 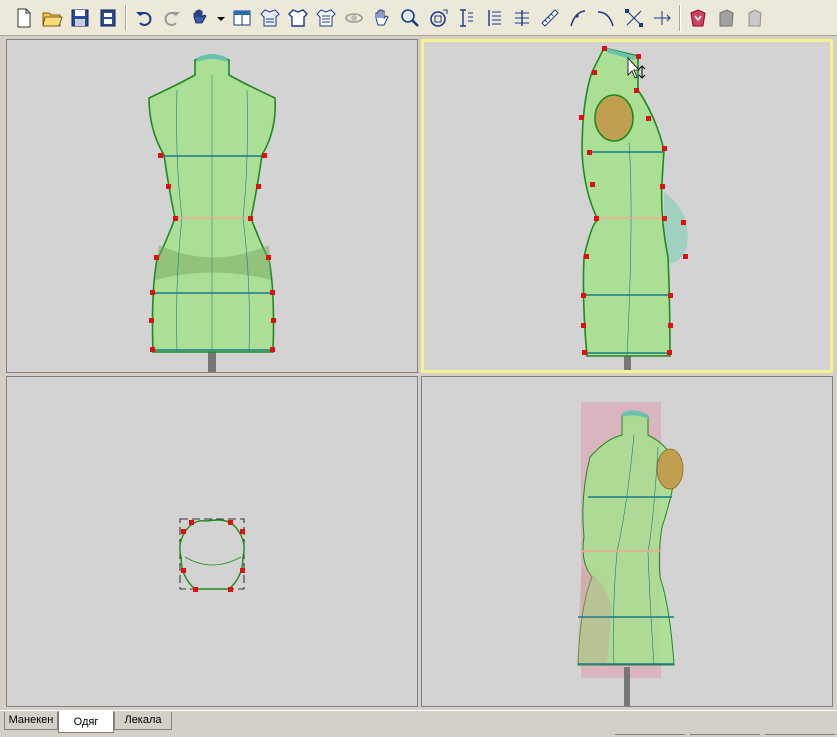 What do you see at coordinates (550, 18) in the screenshot?
I see `ruler-icon` at bounding box center [550, 18].